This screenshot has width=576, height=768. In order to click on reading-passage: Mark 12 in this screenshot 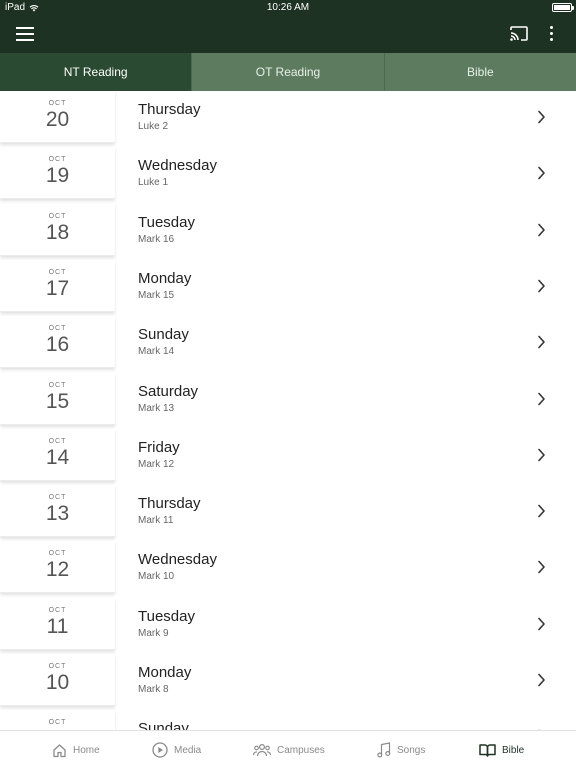, I will do `click(156, 464)`.